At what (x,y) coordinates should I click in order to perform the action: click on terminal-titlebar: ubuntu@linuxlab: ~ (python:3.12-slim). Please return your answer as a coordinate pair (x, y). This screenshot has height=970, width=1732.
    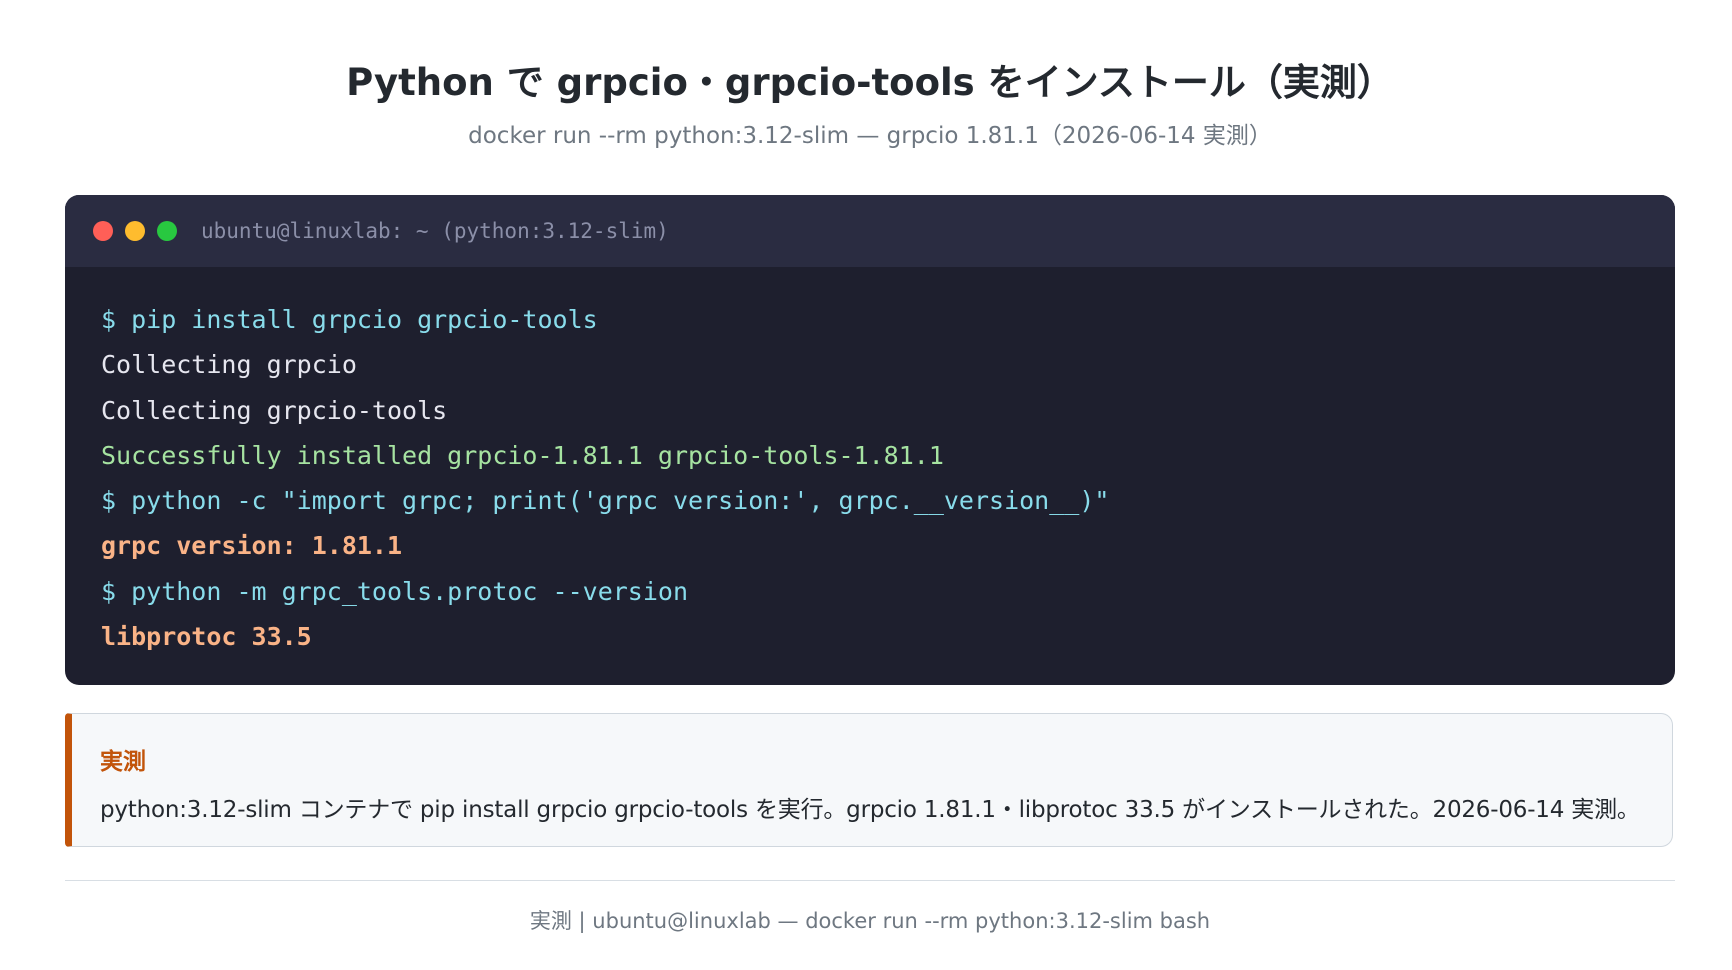
    Looking at the image, I should click on (870, 231).